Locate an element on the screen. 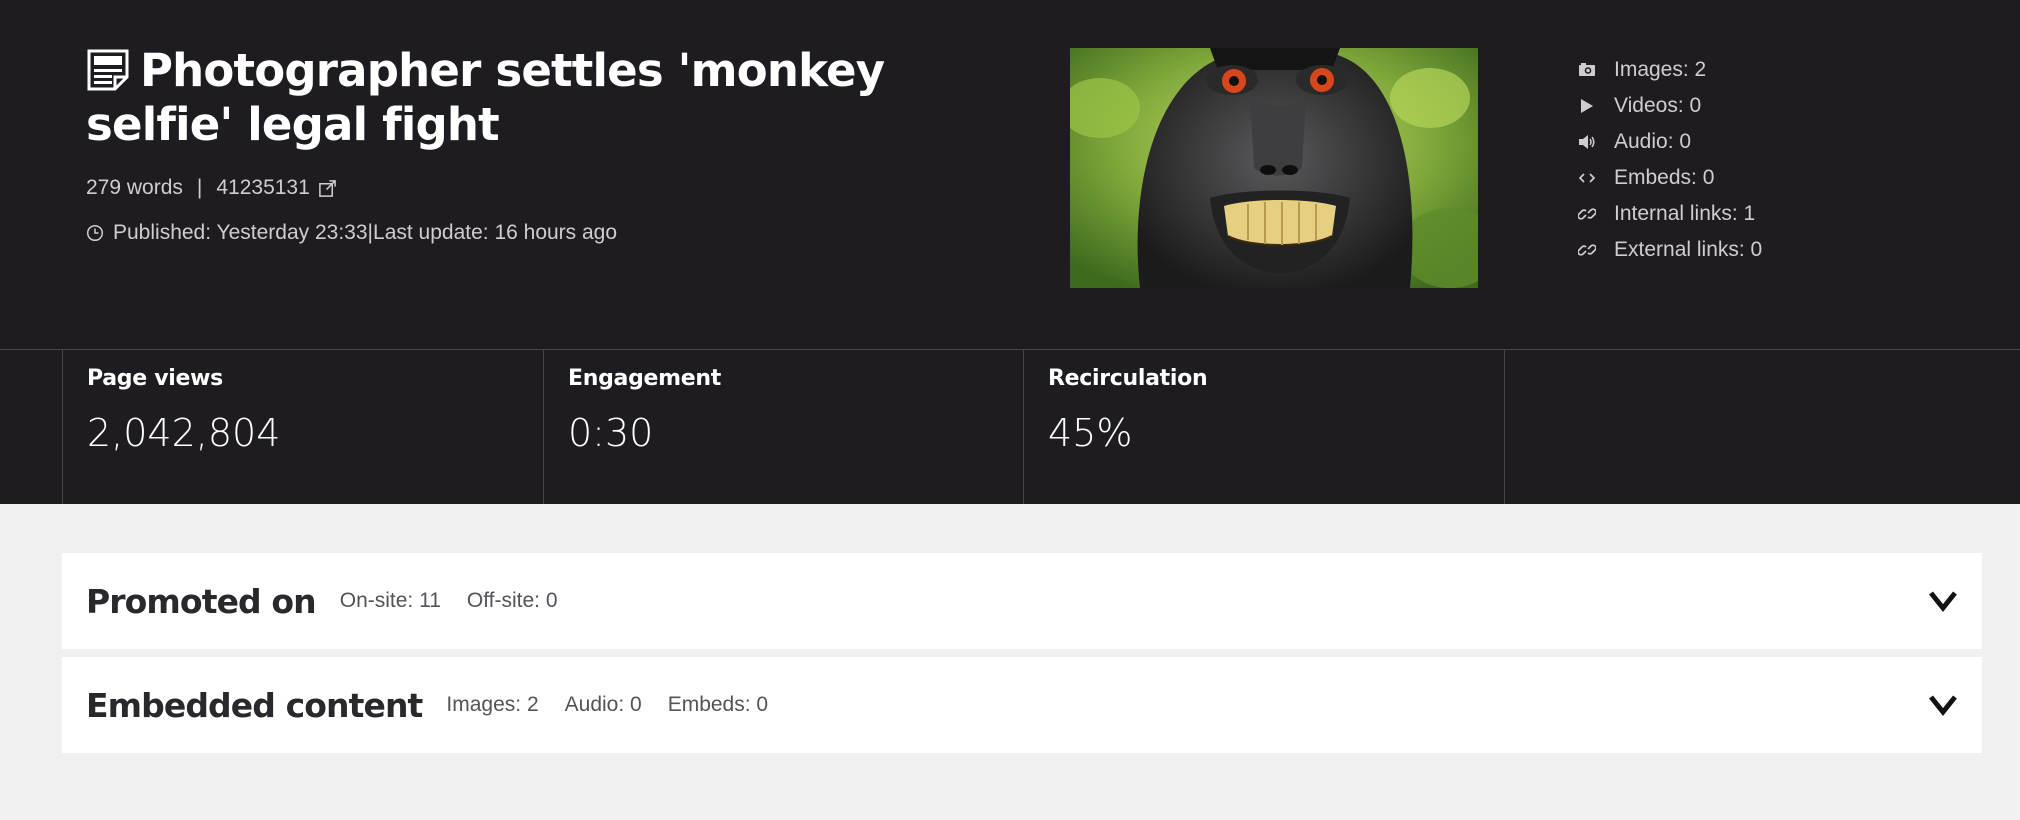  article-thumbnail is located at coordinates (1274, 168).